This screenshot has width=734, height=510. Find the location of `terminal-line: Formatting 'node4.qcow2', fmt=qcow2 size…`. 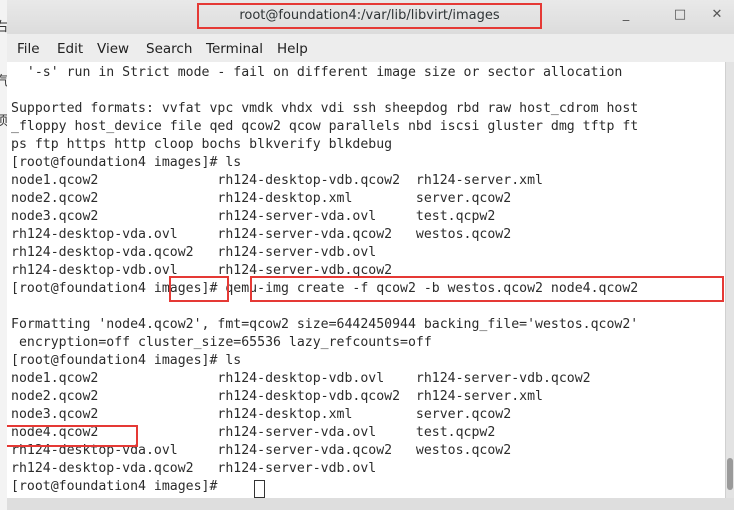

terminal-line: Formatting 'node4.qcow2', fmt=qcow2 size… is located at coordinates (325, 324).